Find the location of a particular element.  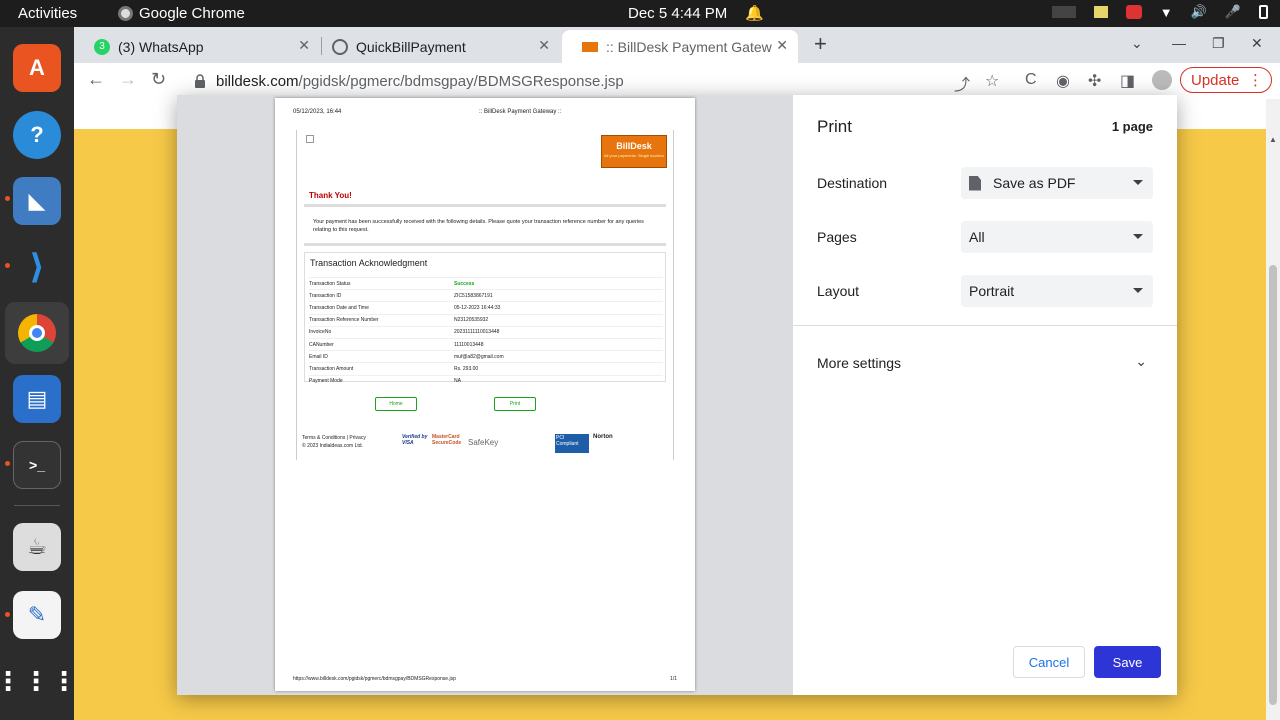

row-value: muf@a82@gmail.com is located at coordinates (479, 356).